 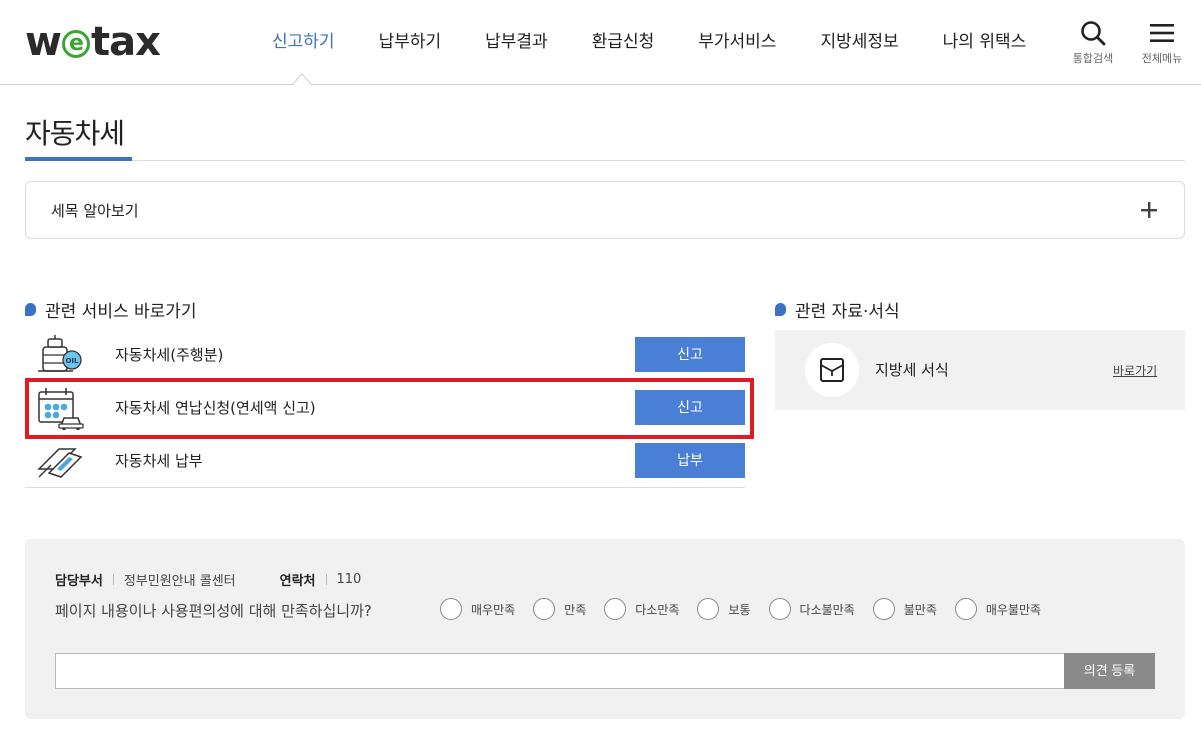 I want to click on radio-neutral: 보통, so click(x=724, y=609).